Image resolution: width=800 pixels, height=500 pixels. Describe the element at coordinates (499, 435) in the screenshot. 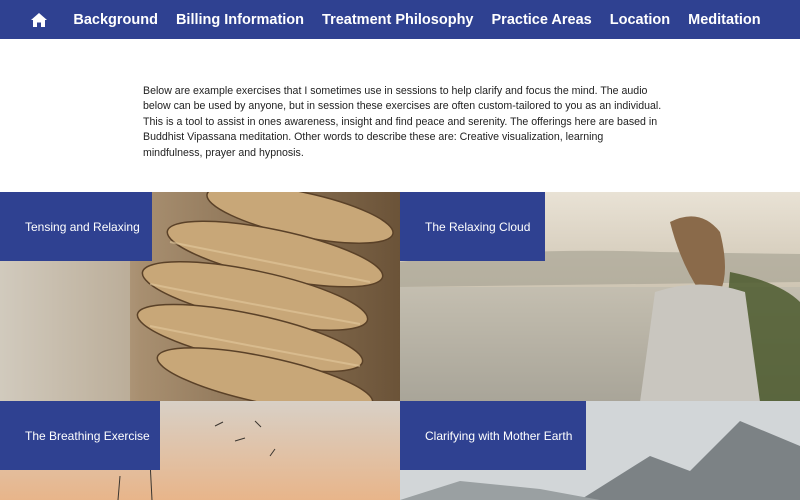

I see `exercise-title: Clarifying with Mother Earth` at that location.